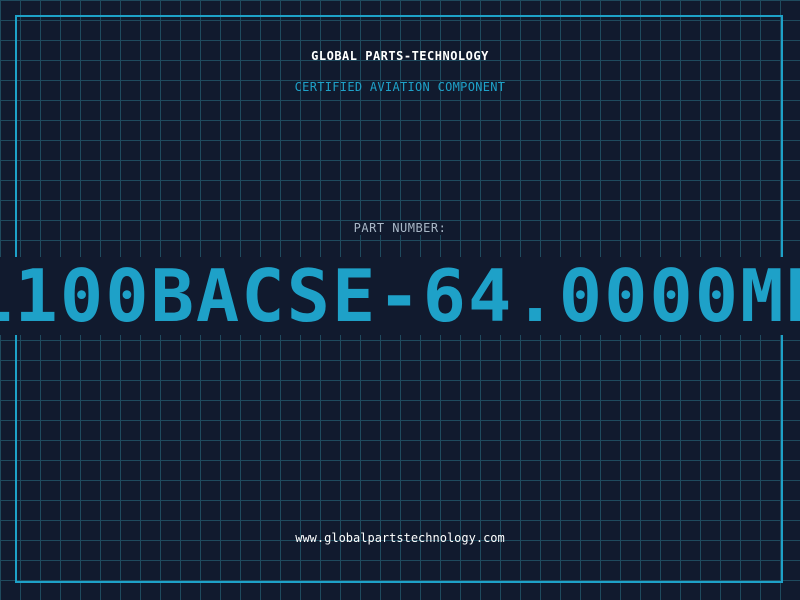 The image size is (800, 600). I want to click on part-number-label: PART NUMBER:, so click(400, 228).